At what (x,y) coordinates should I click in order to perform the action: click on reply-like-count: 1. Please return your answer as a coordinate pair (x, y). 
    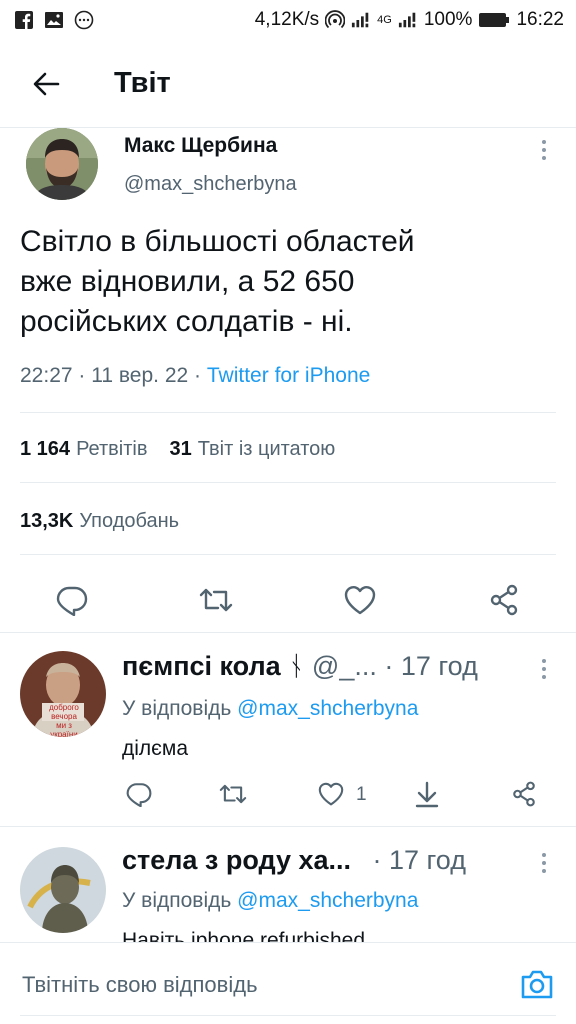
    Looking at the image, I should click on (361, 794).